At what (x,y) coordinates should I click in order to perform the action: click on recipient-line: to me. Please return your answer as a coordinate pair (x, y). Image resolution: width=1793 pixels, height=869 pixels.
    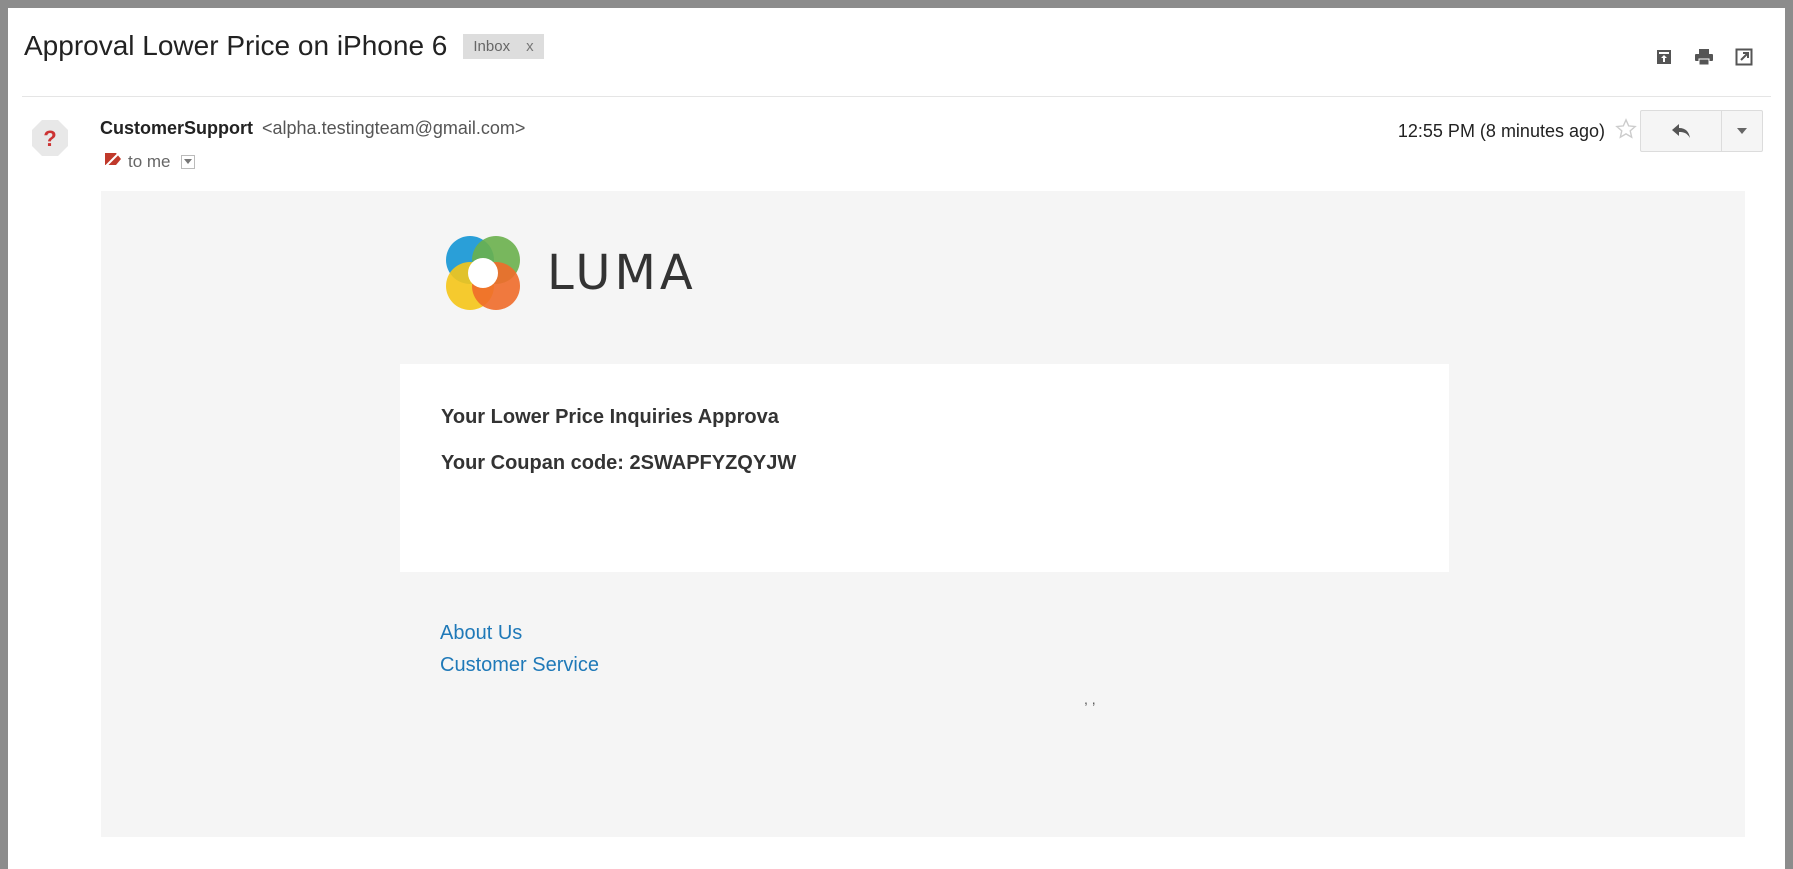
    Looking at the image, I should click on (149, 161).